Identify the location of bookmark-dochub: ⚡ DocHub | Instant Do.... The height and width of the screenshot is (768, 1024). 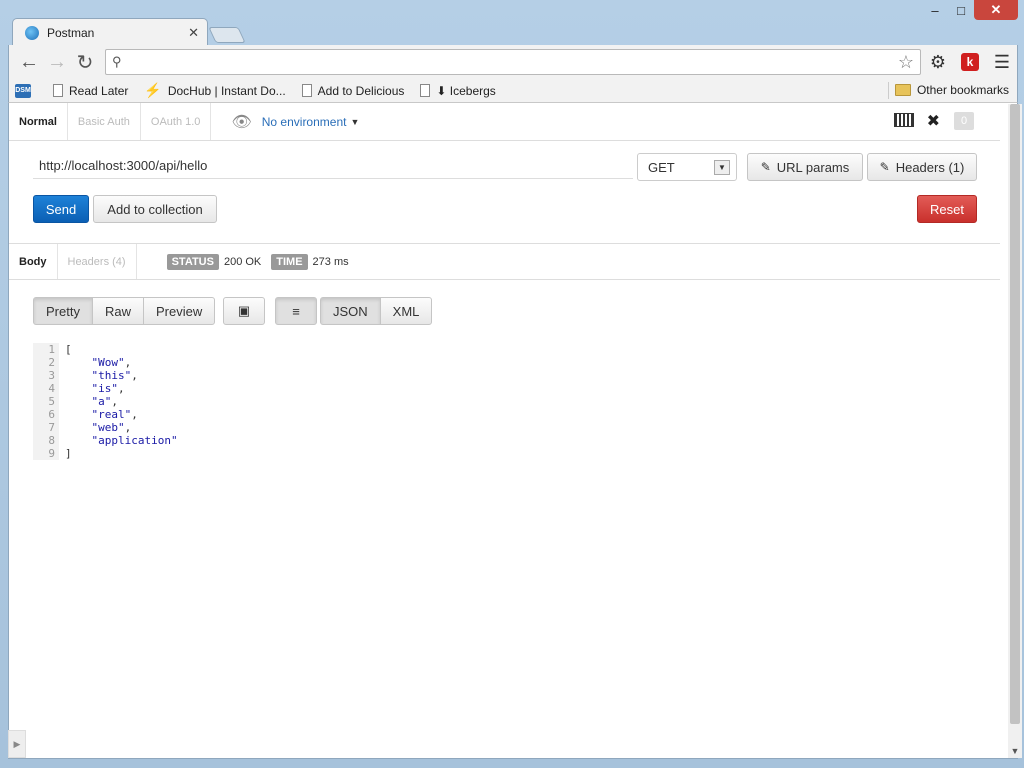
(214, 90).